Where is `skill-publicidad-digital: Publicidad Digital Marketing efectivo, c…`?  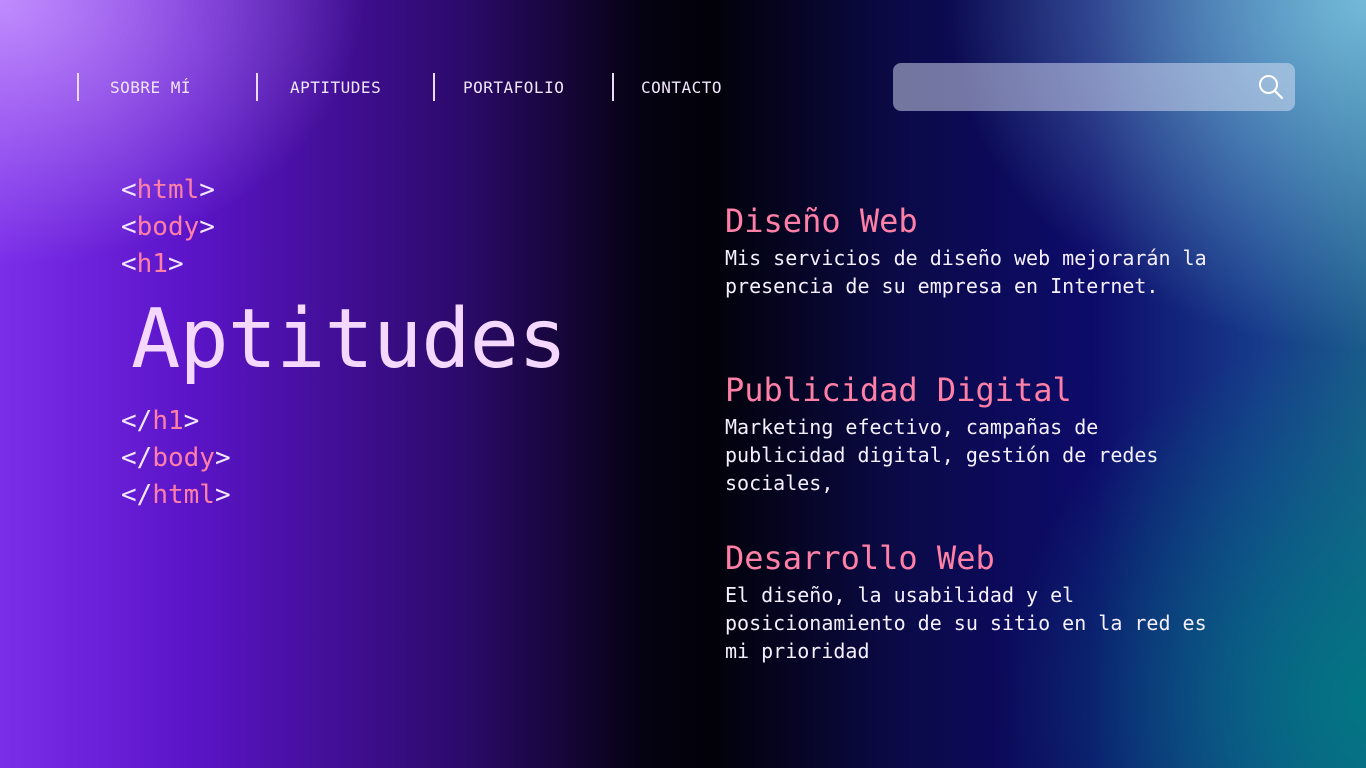 skill-publicidad-digital: Publicidad Digital Marketing efectivo, c… is located at coordinates (985, 434).